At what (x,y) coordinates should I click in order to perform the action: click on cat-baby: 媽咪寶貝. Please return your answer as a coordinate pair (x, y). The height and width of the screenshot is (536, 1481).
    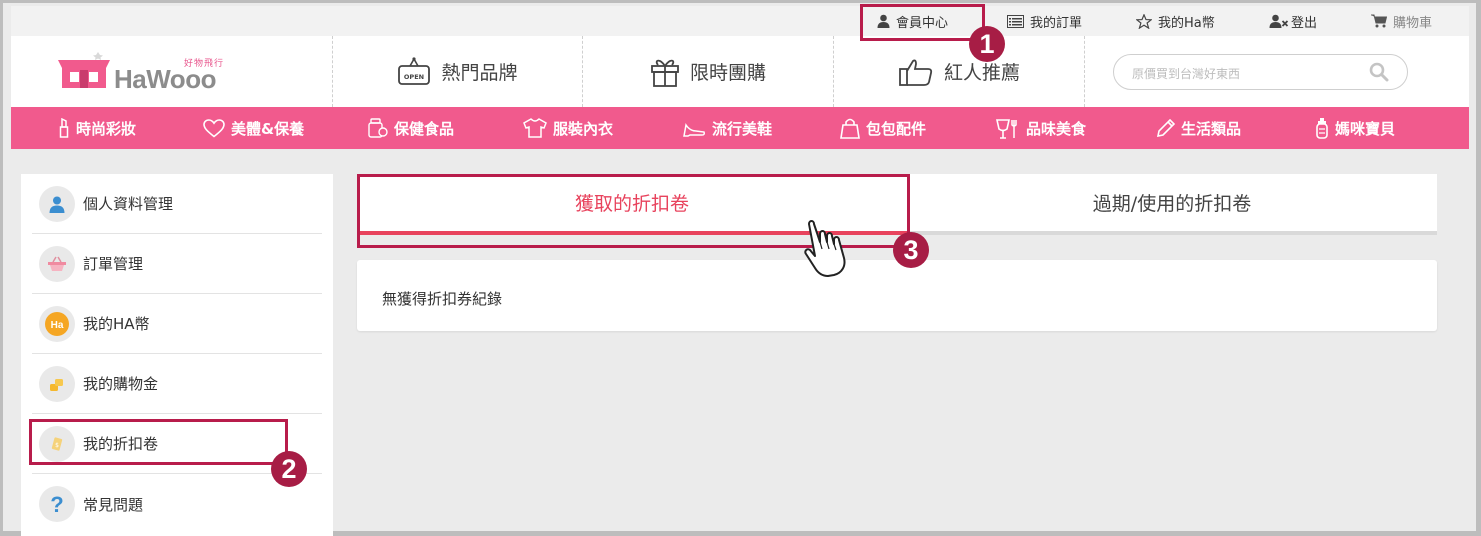
    Looking at the image, I should click on (1355, 128).